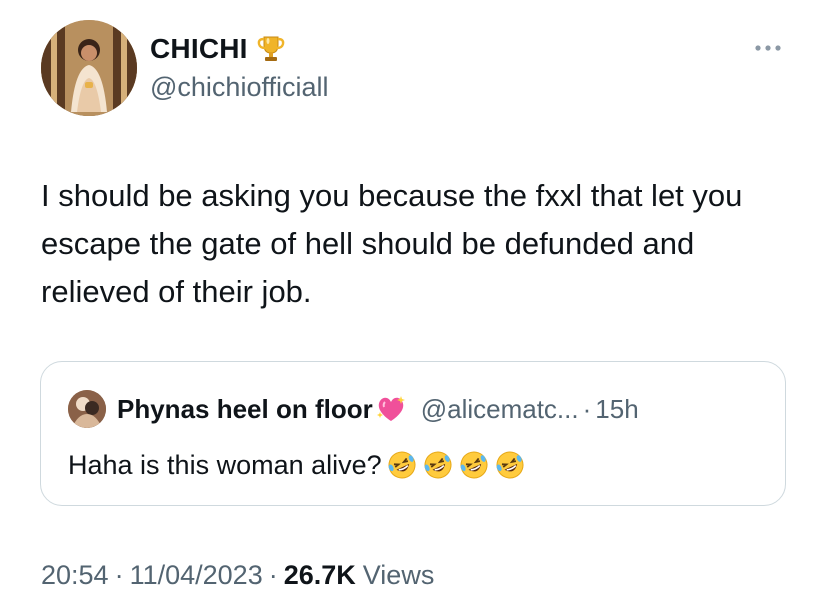 The width and height of the screenshot is (828, 605). I want to click on quoted-tweet-text: Haha is this woman alive?, so click(225, 464).